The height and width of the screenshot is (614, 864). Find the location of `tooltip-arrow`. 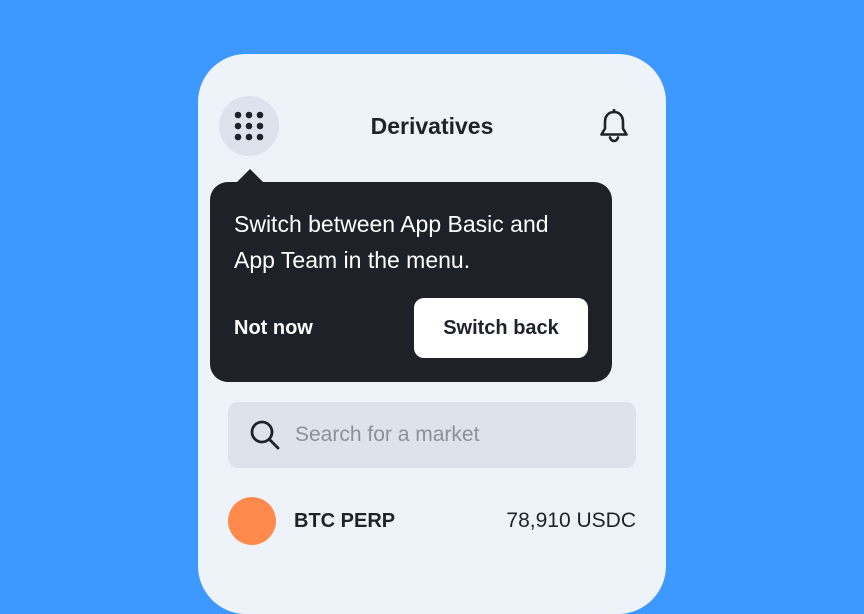

tooltip-arrow is located at coordinates (250, 176).